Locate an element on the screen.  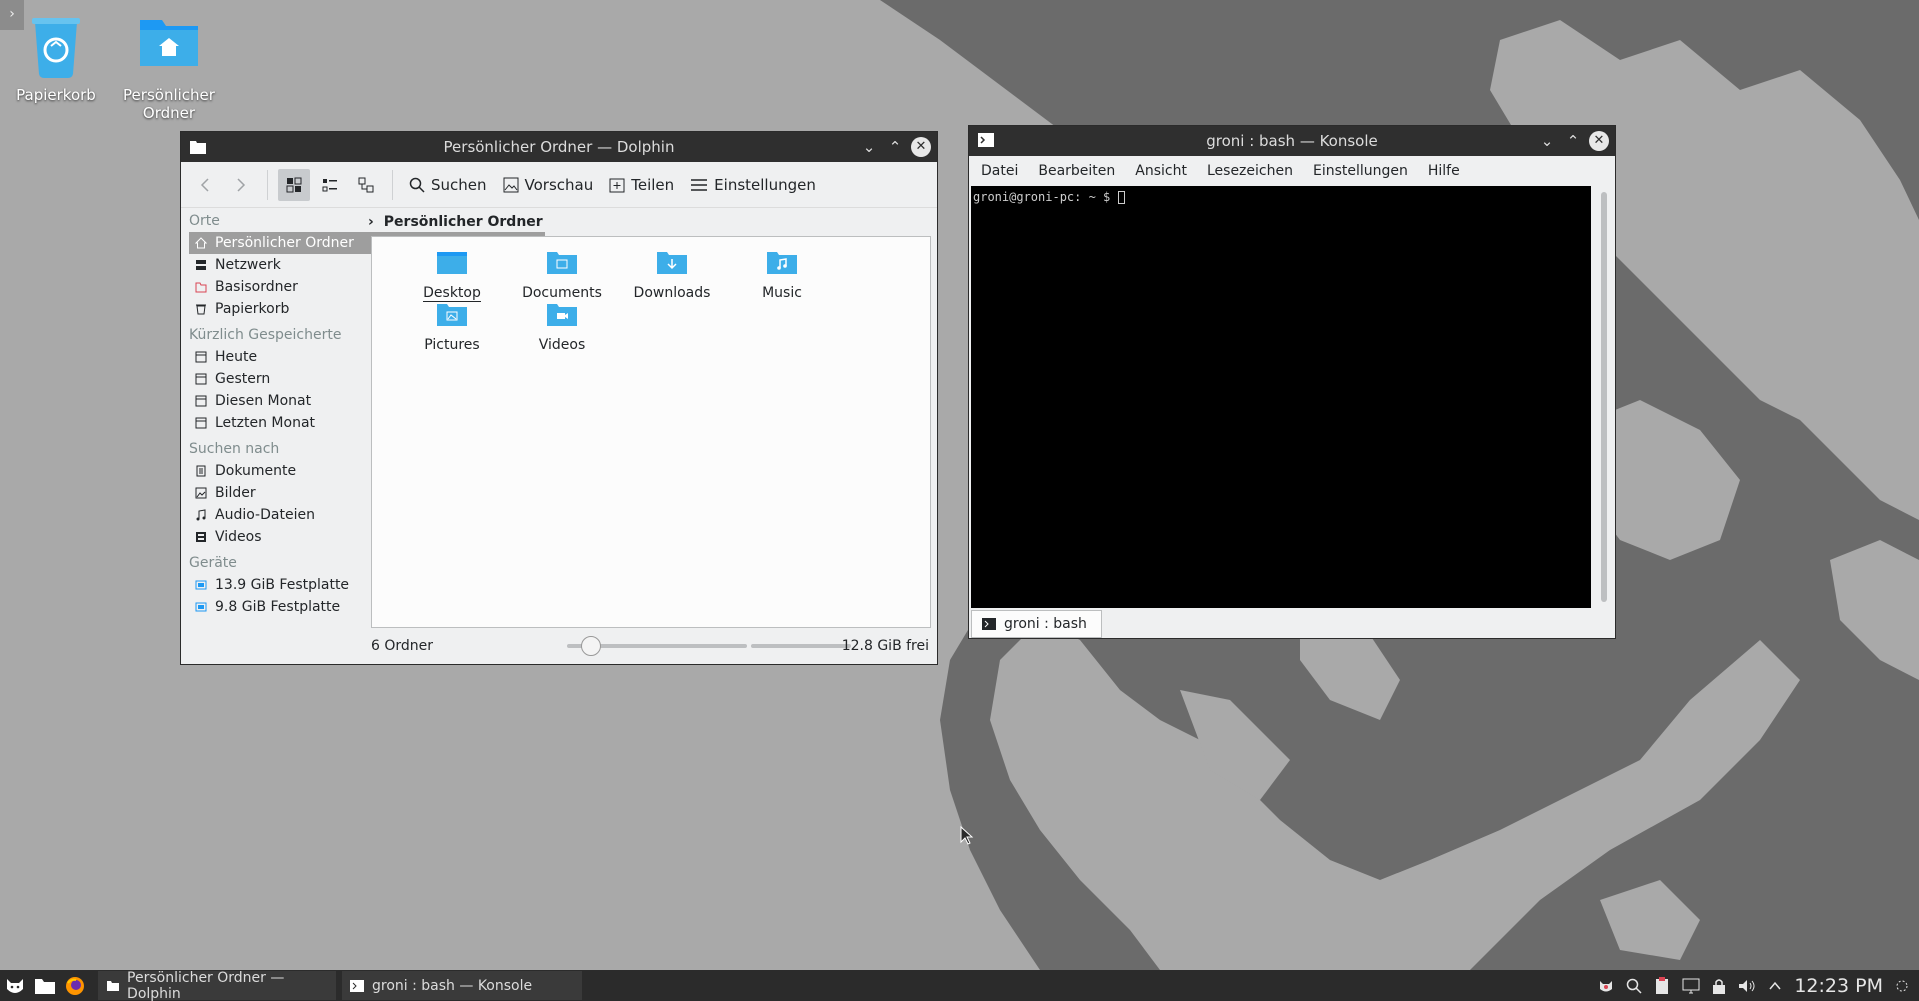
search-label: Suchen is located at coordinates (459, 184).